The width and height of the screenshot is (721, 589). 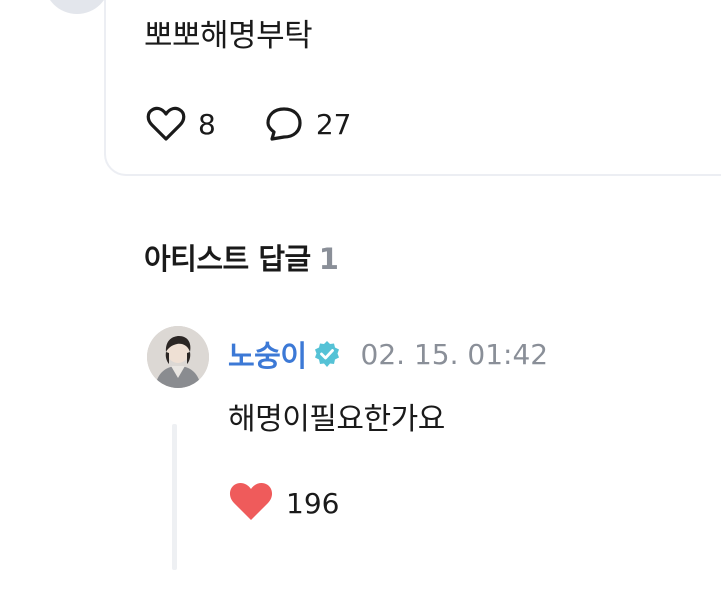 I want to click on post-like-count: 8, so click(x=207, y=124).